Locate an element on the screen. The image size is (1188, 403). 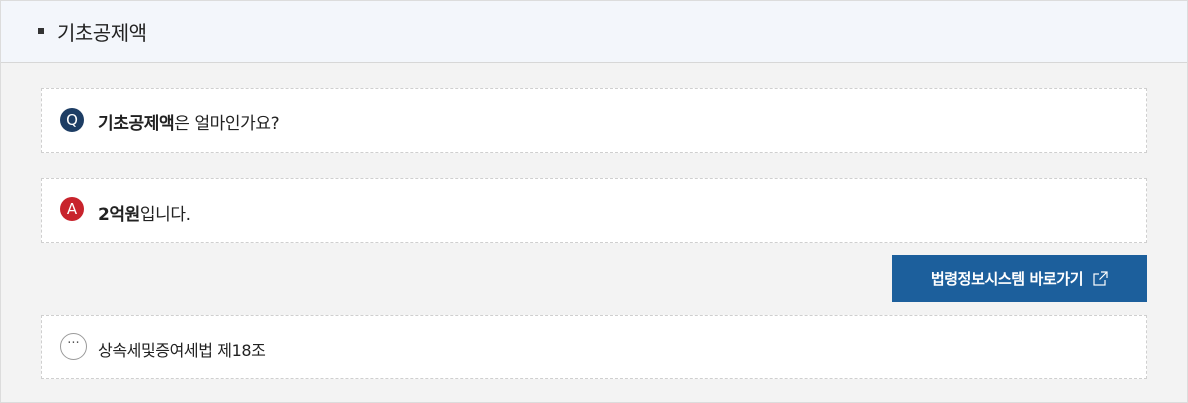
law-info-system-button: 법령정보시스템 바로가기 is located at coordinates (1019, 278).